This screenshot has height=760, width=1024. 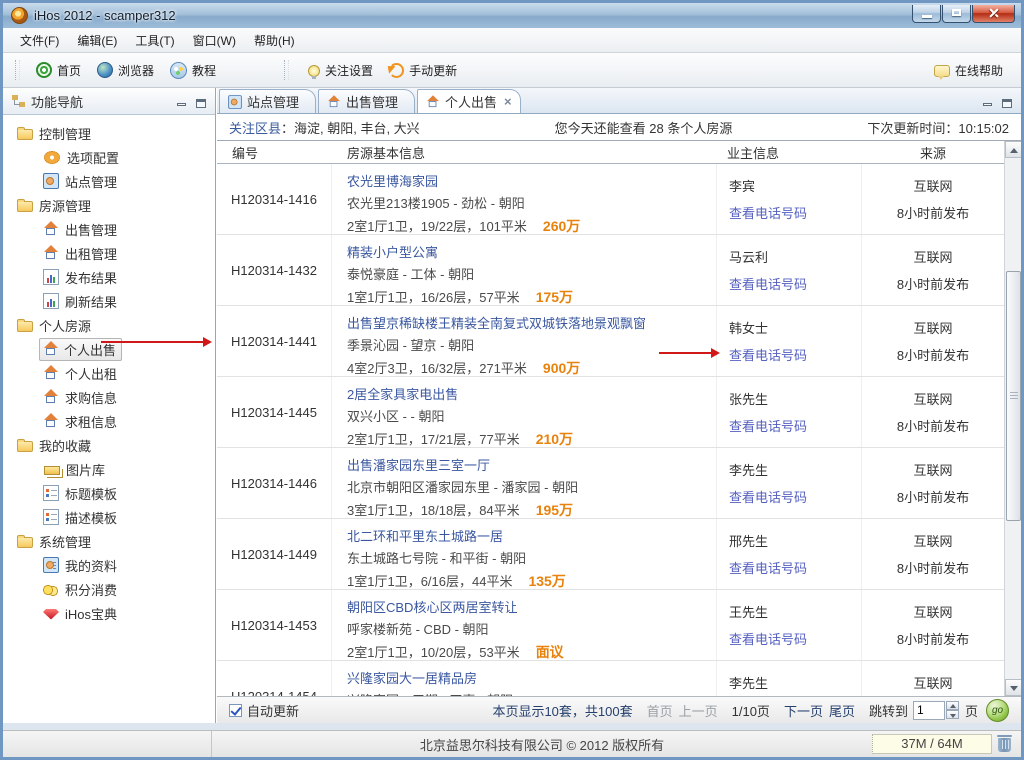 I want to click on listing-address: 兴隆家园二三期 - 四惠 - 朝阳, so click(x=527, y=693).